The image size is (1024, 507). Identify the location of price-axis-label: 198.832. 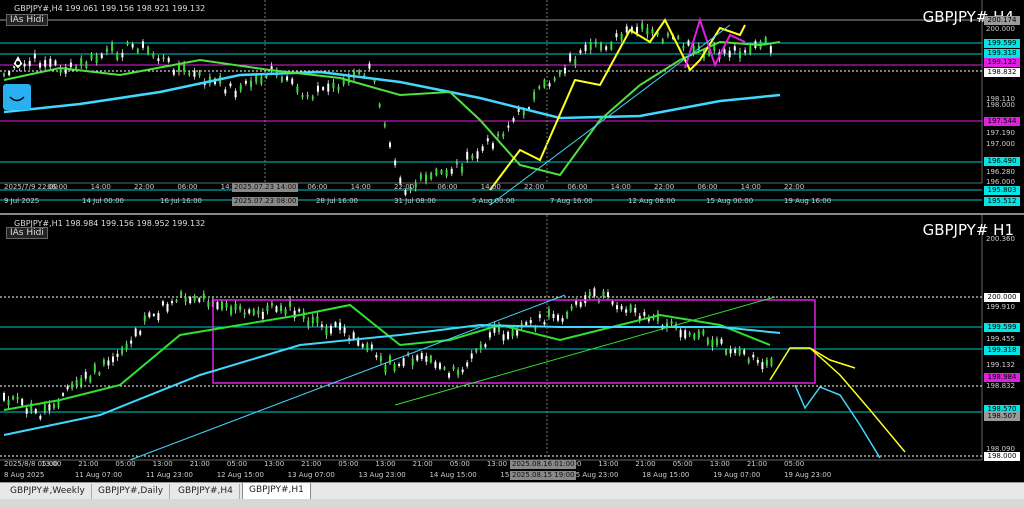
(1000, 386).